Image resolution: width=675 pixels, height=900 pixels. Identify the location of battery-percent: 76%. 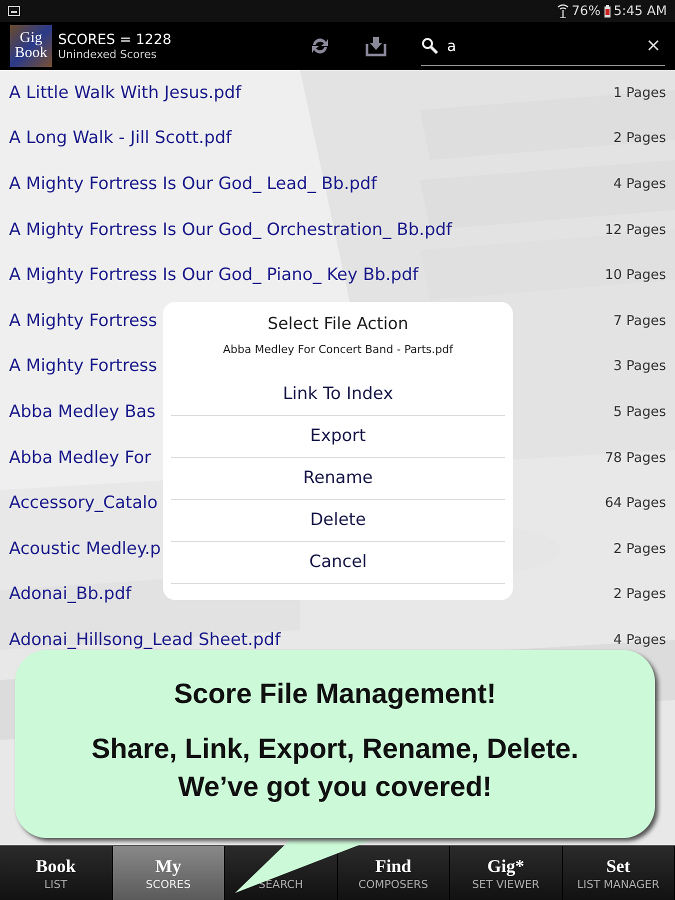
(586, 11).